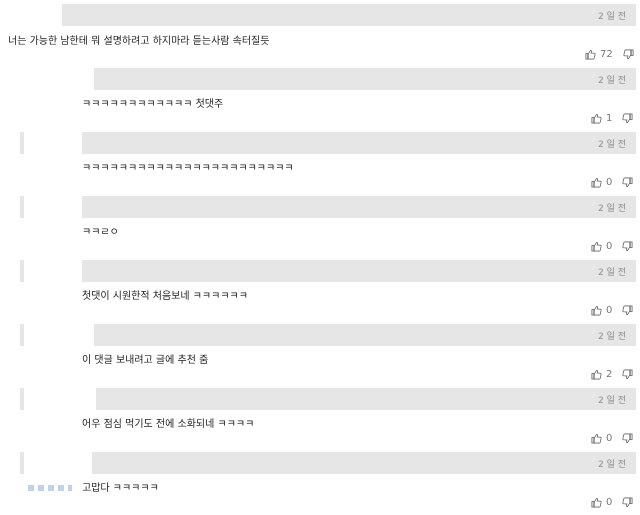 Image resolution: width=640 pixels, height=515 pixels. Describe the element at coordinates (100, 232) in the screenshot. I see `comment-text: ㅋㅋㄹㅇ` at that location.